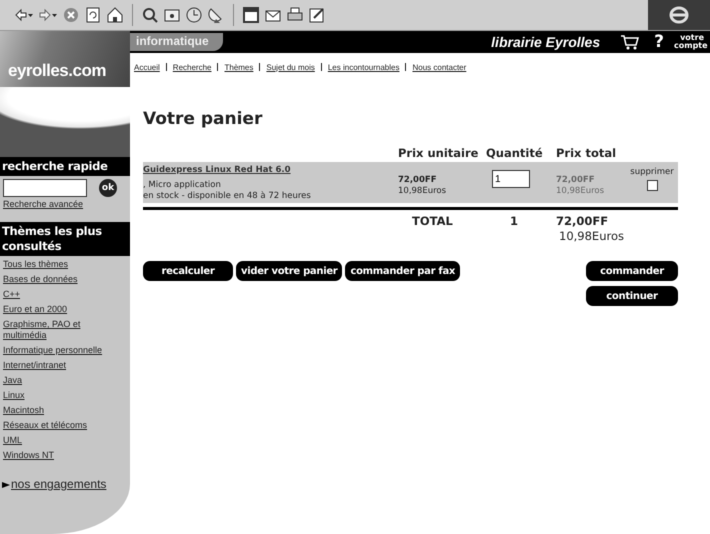 The width and height of the screenshot is (710, 534). I want to click on window-icon, so click(251, 15).